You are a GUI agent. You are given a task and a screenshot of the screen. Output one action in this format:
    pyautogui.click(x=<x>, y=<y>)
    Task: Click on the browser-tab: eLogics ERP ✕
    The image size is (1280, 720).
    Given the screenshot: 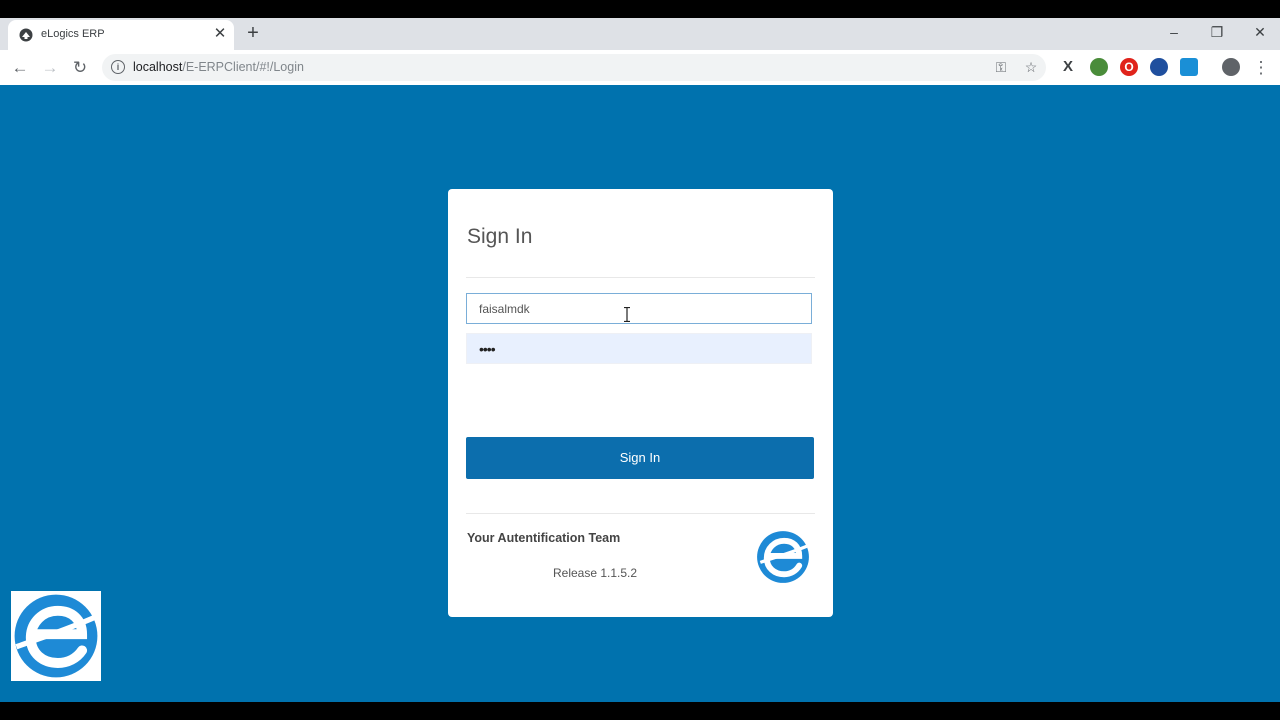 What is the action you would take?
    pyautogui.click(x=121, y=35)
    